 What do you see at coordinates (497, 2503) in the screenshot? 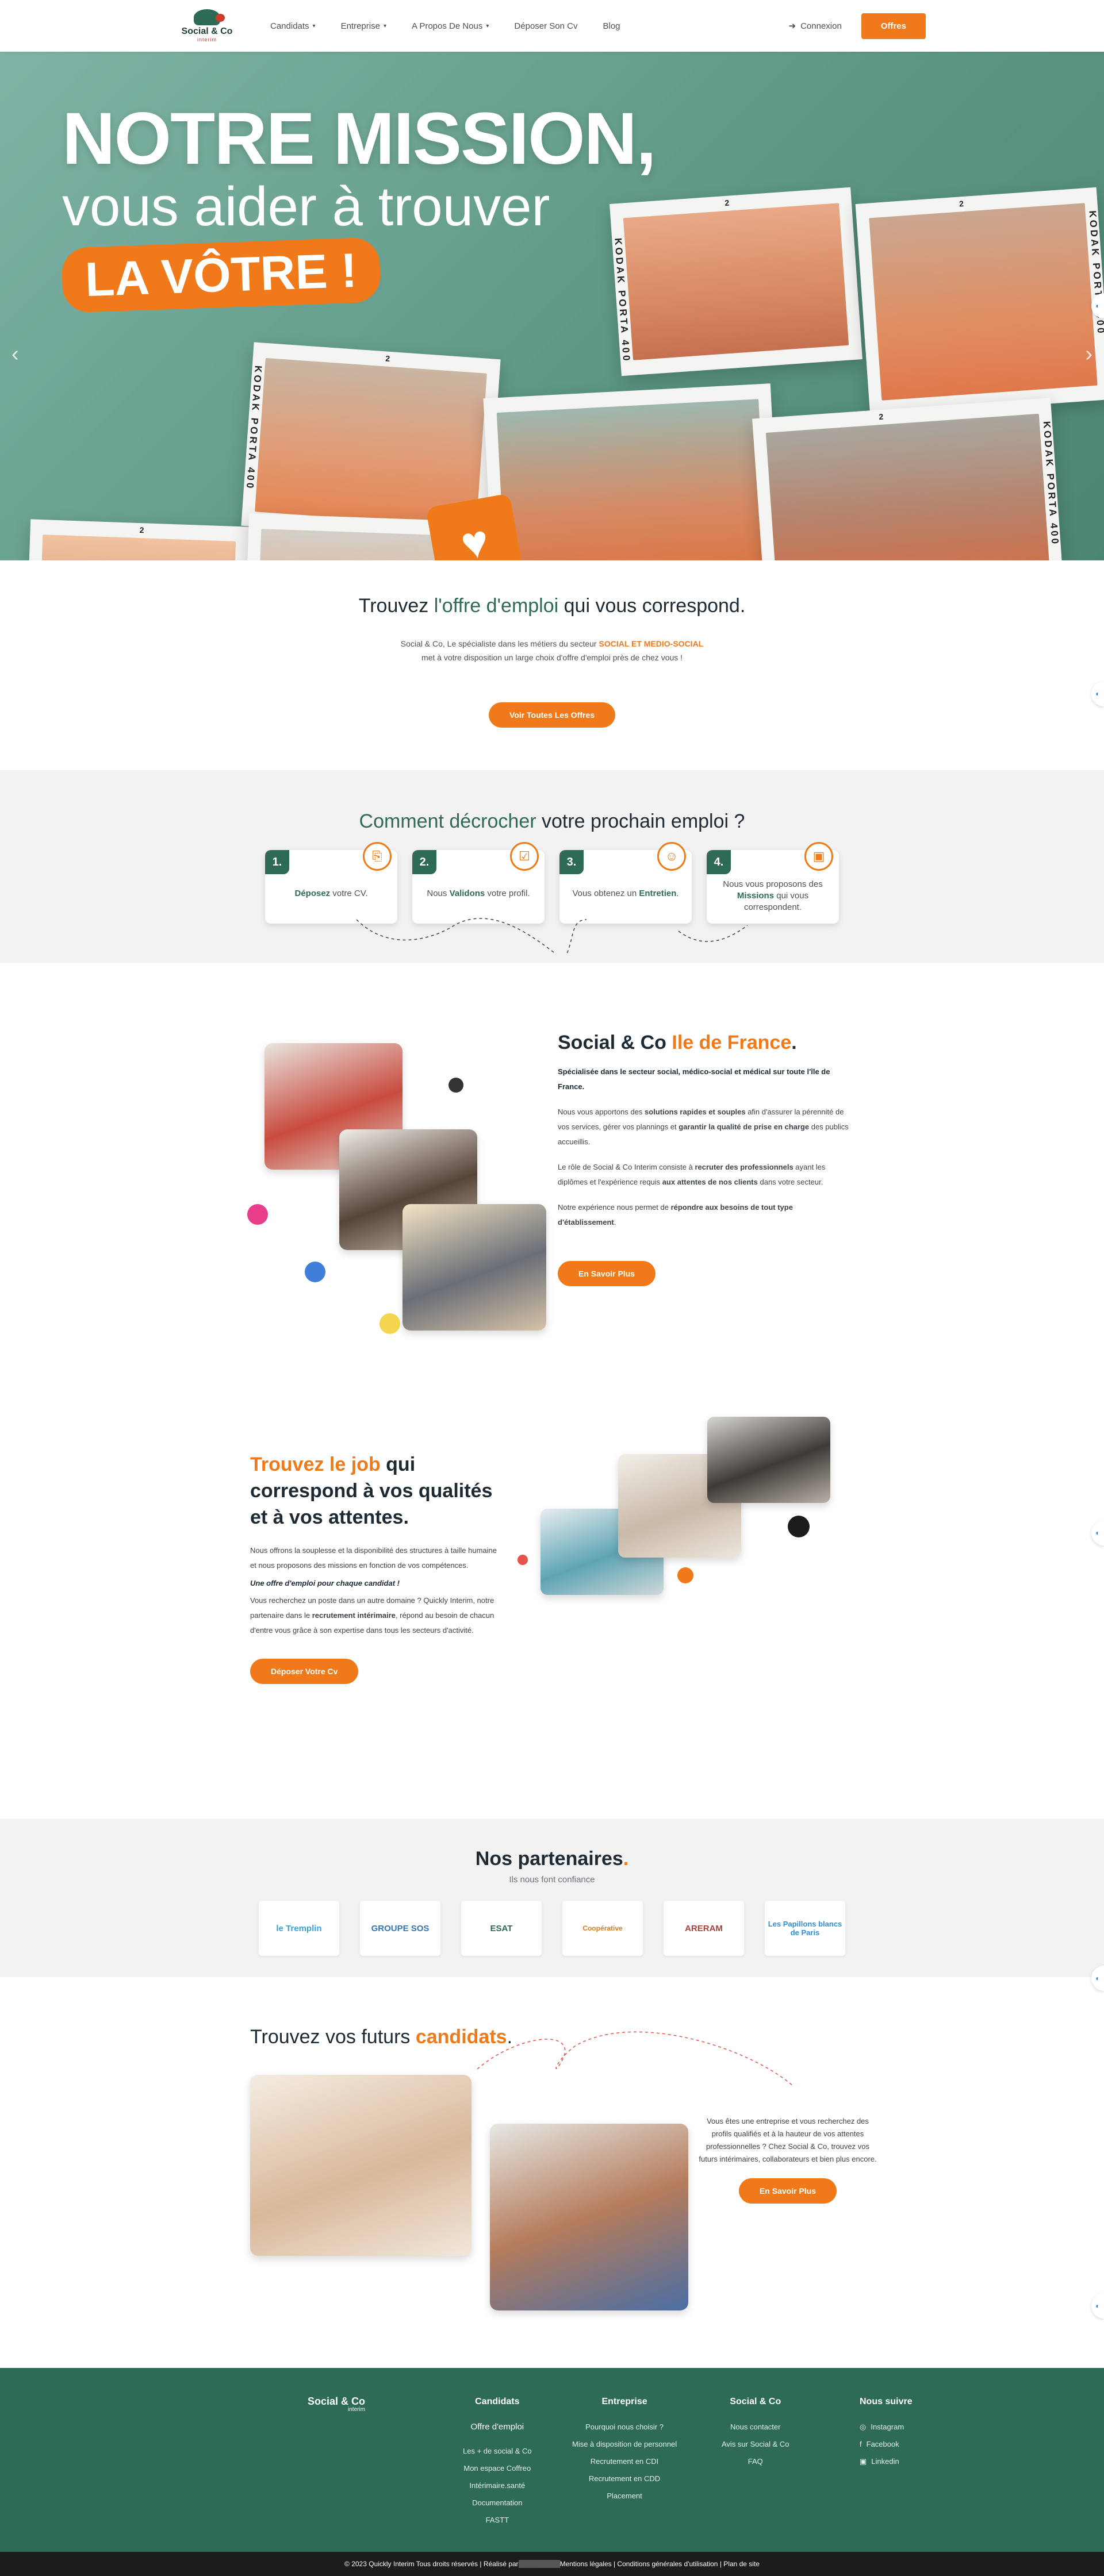
I see `footer-link: Documentation` at bounding box center [497, 2503].